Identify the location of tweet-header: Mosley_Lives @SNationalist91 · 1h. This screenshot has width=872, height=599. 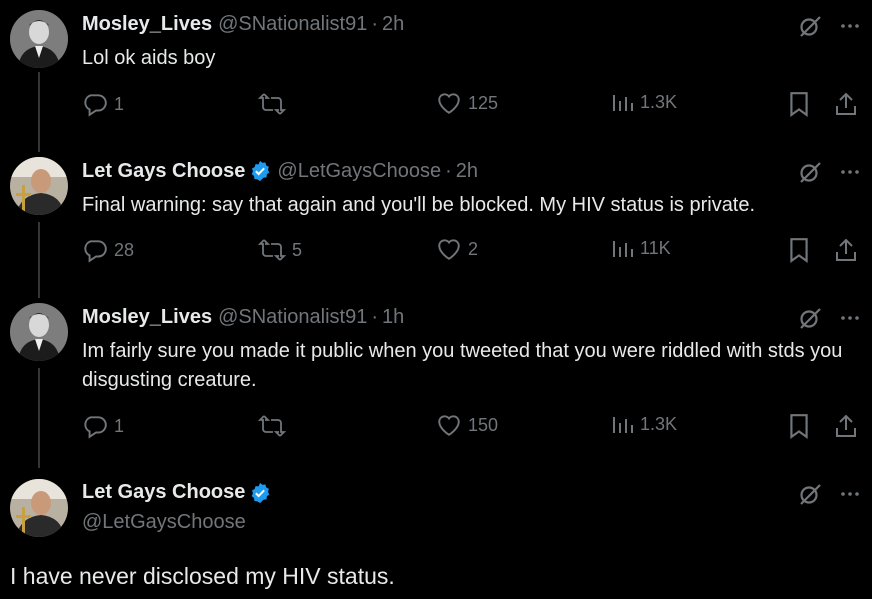
(243, 317).